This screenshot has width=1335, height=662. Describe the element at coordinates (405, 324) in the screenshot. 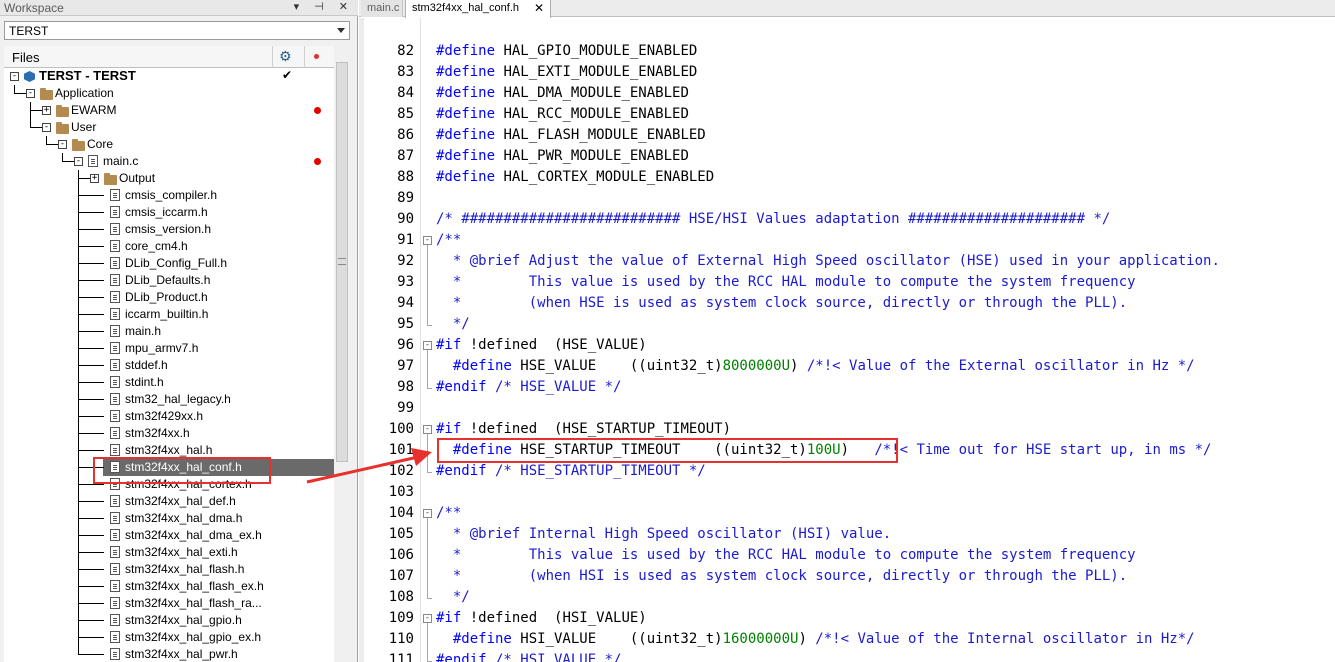

I see `line-number: 95` at that location.